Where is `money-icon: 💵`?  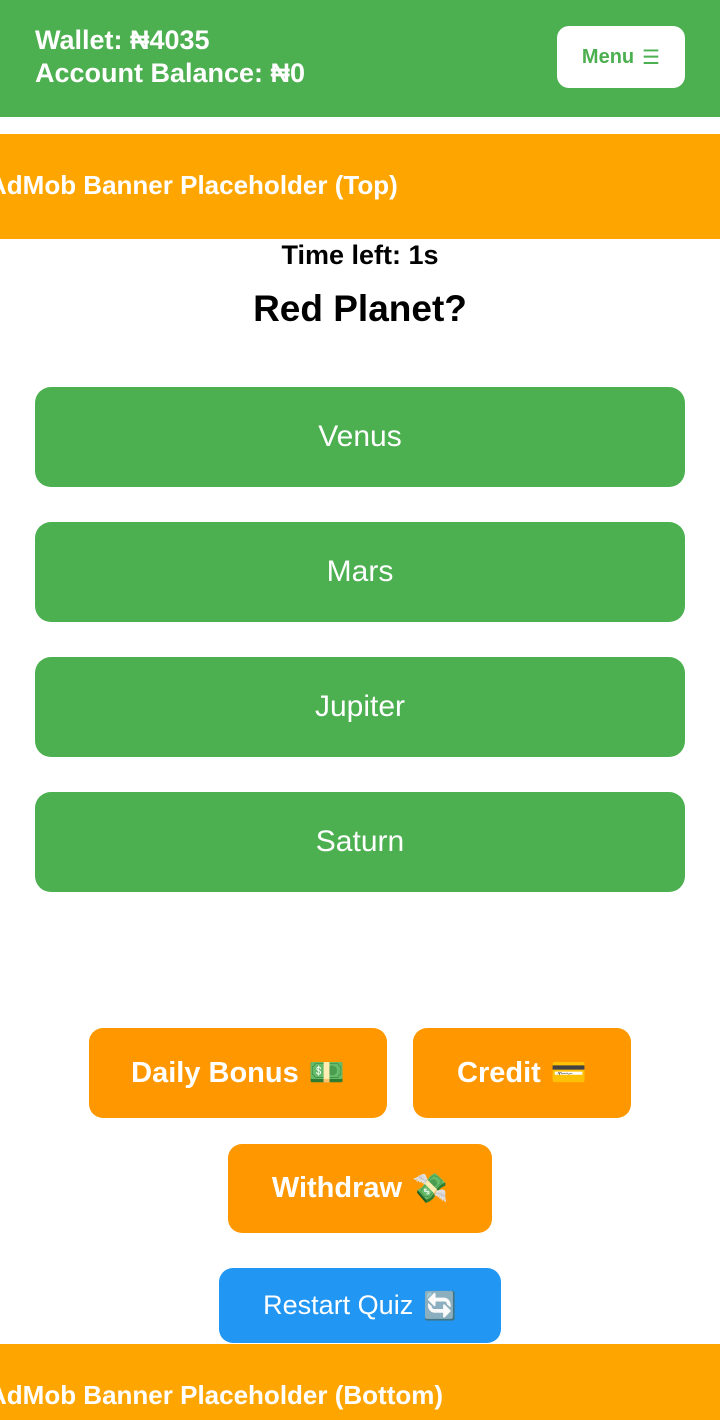
money-icon: 💵 is located at coordinates (326, 1073).